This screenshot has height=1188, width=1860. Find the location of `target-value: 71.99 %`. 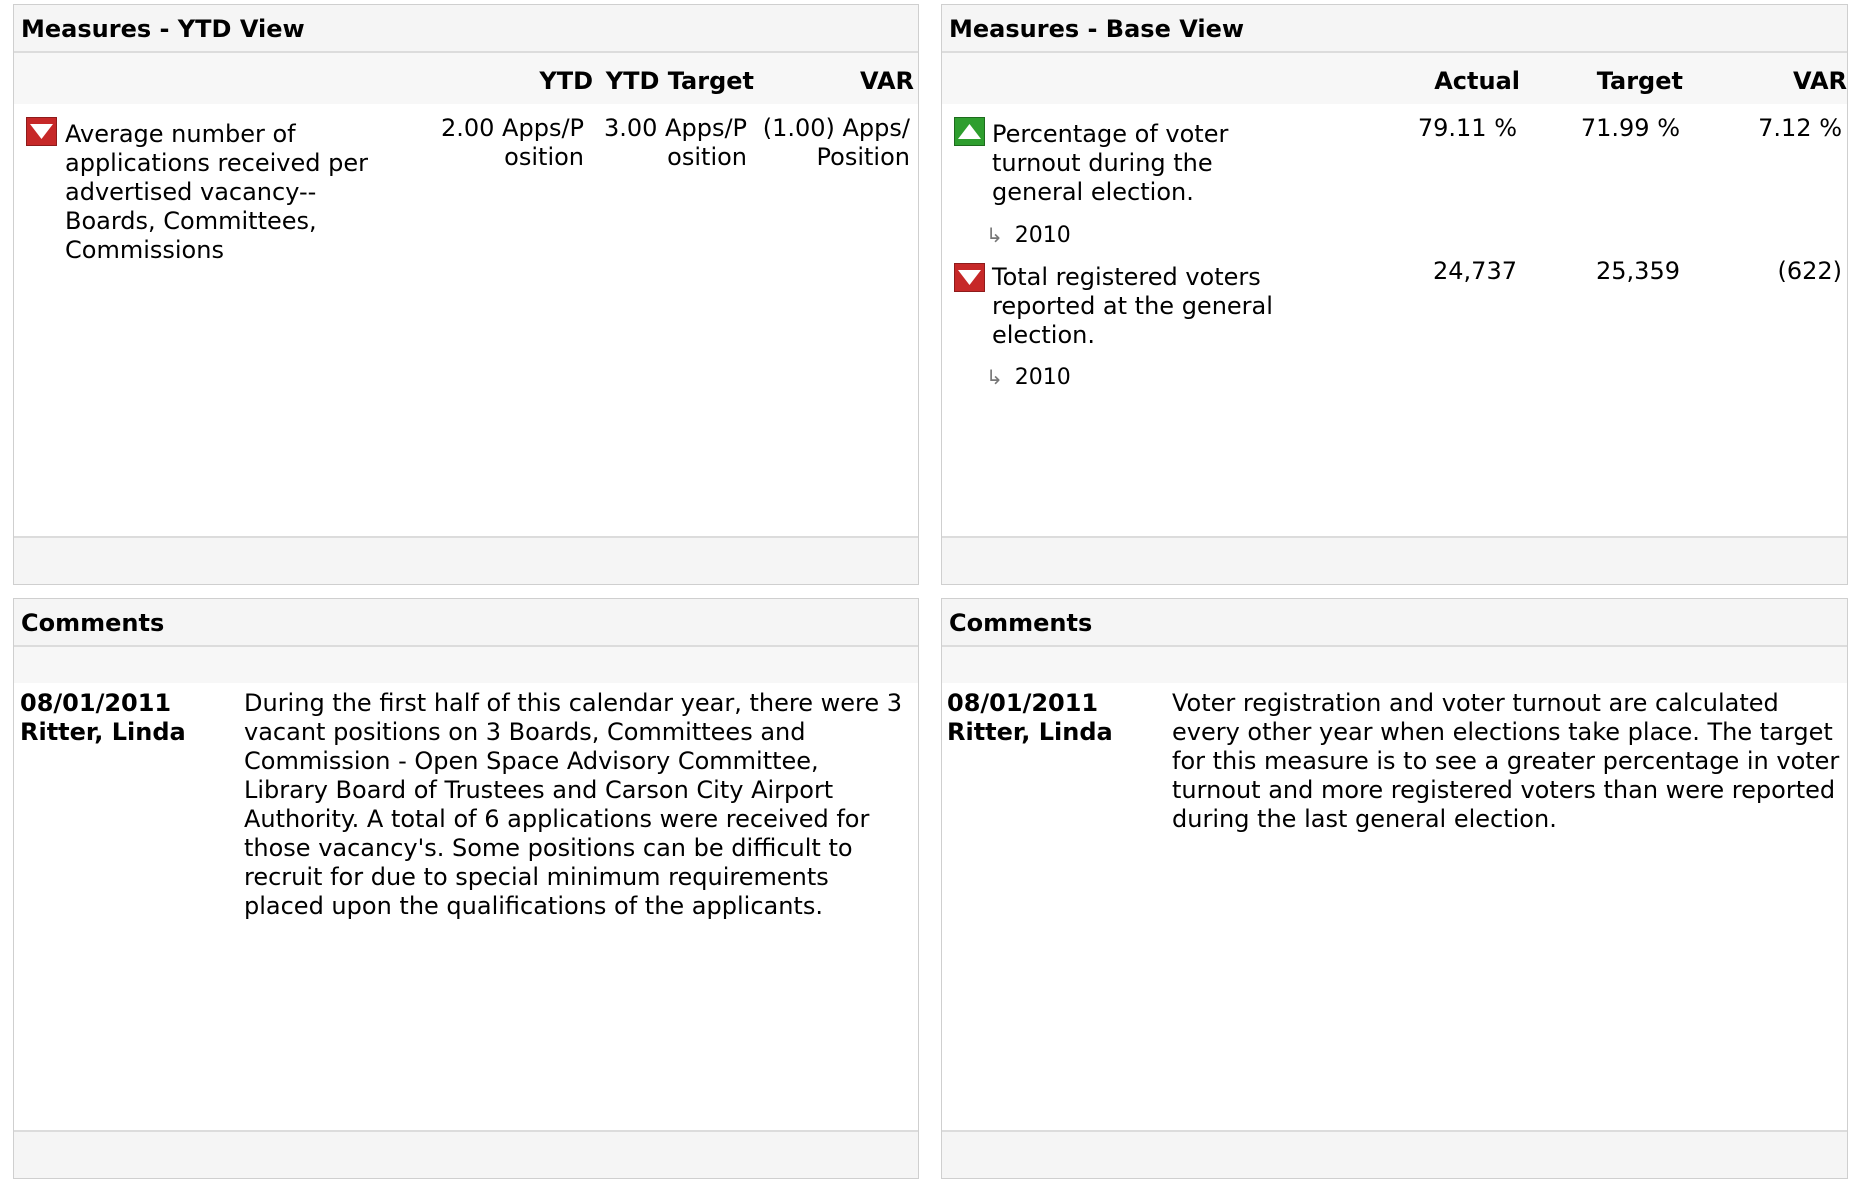

target-value: 71.99 % is located at coordinates (1630, 128).